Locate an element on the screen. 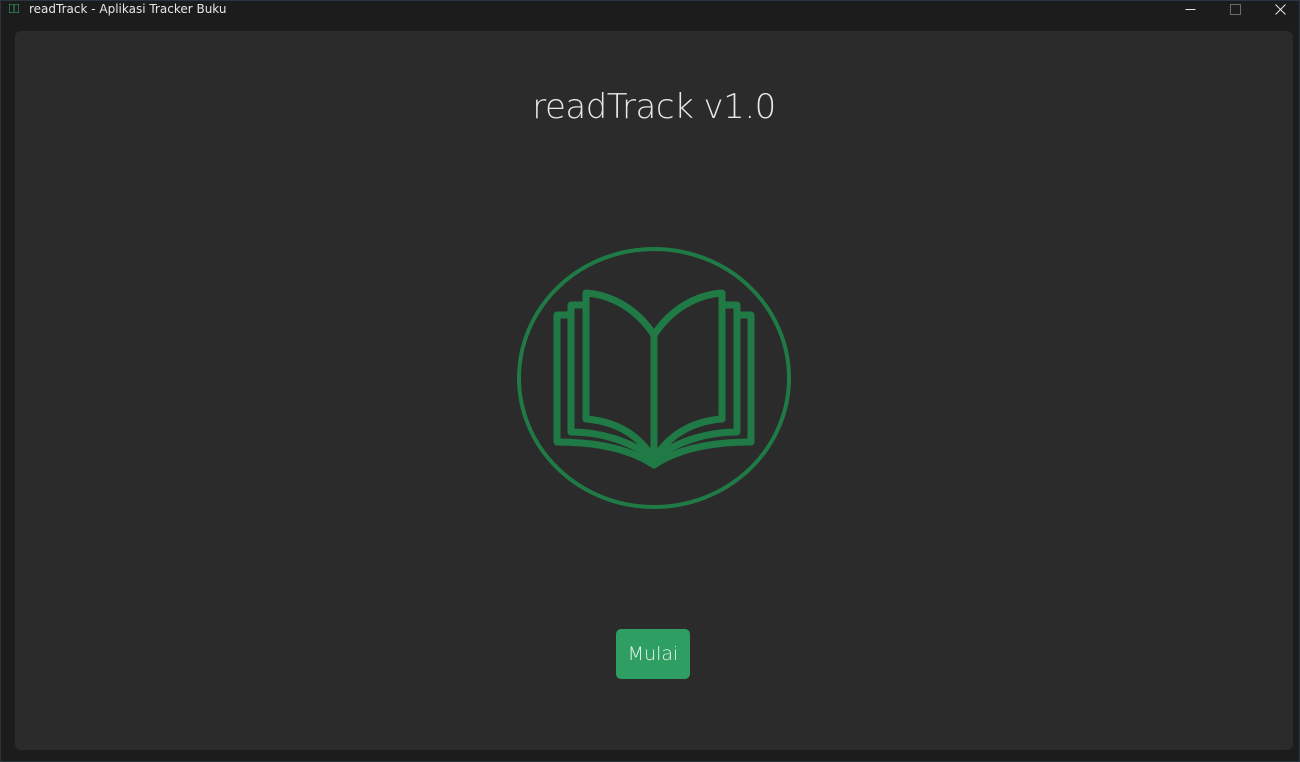  maximize-button is located at coordinates (1235, 9).